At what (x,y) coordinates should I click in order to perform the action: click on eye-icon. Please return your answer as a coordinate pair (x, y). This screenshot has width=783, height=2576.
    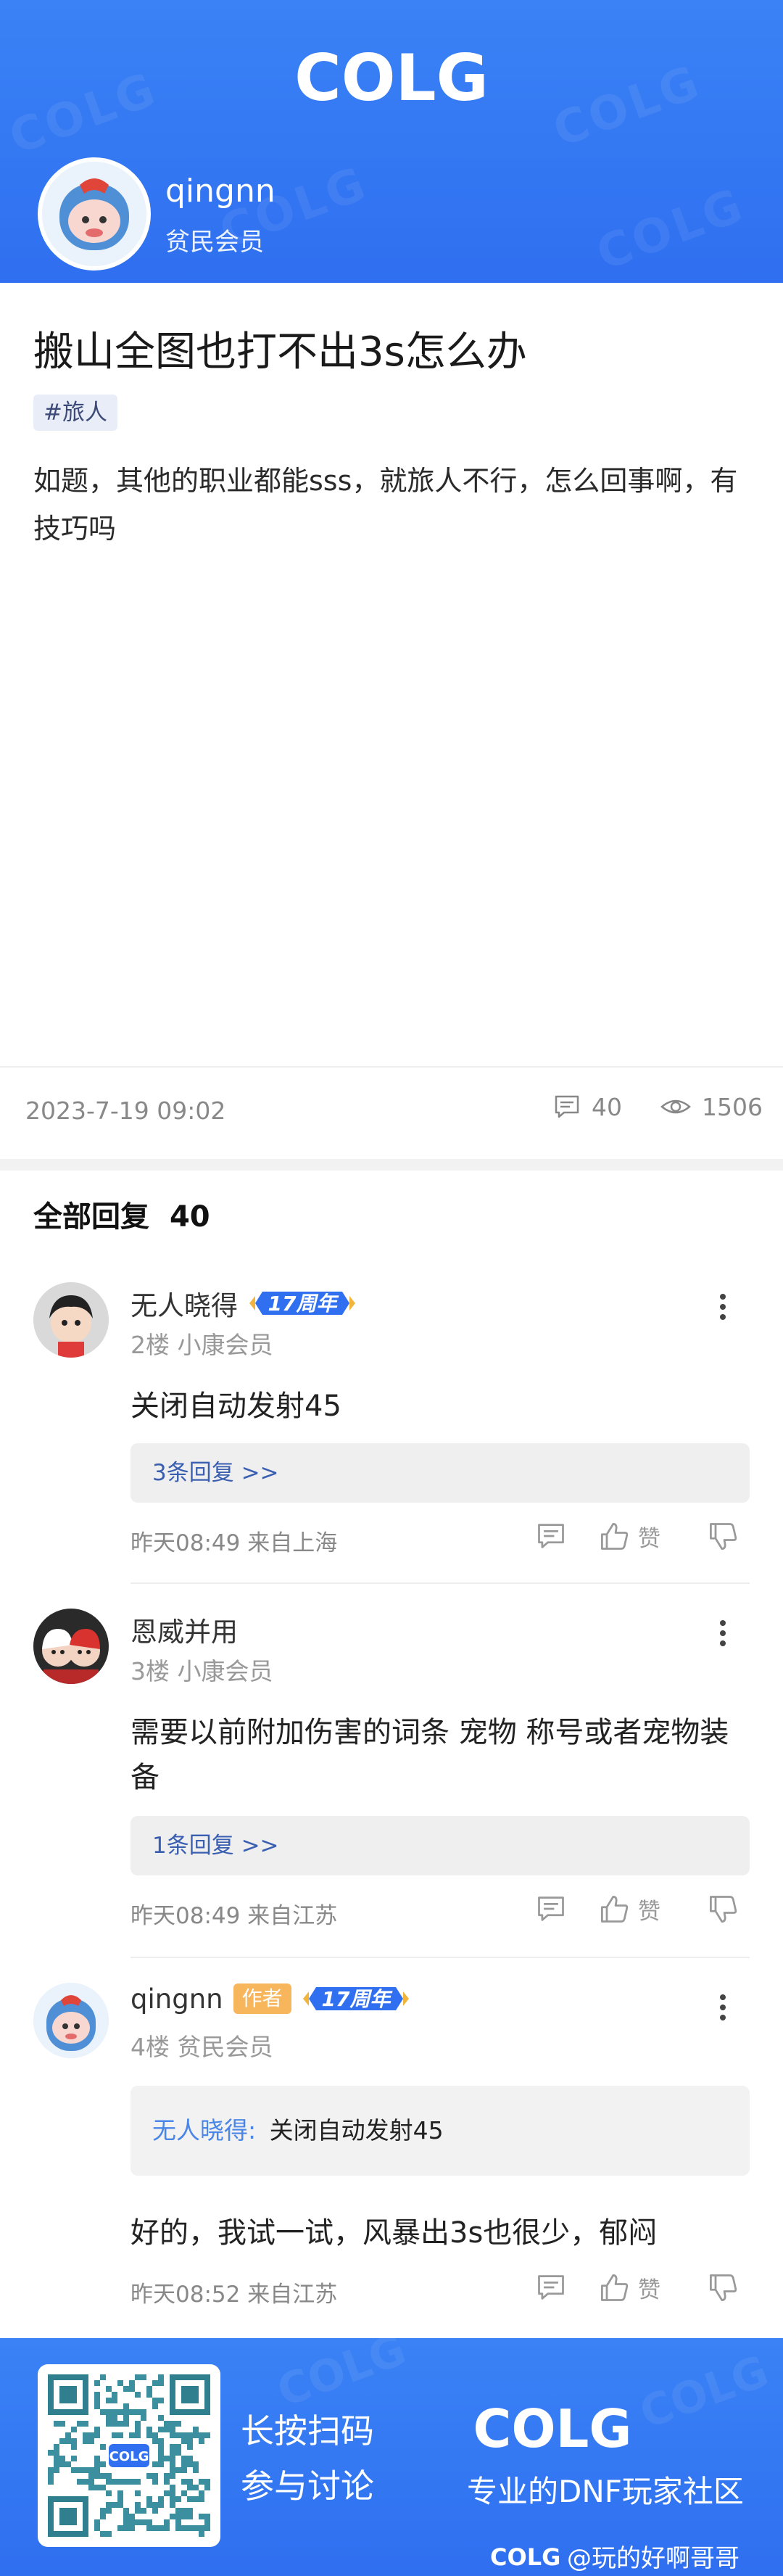
    Looking at the image, I should click on (675, 1106).